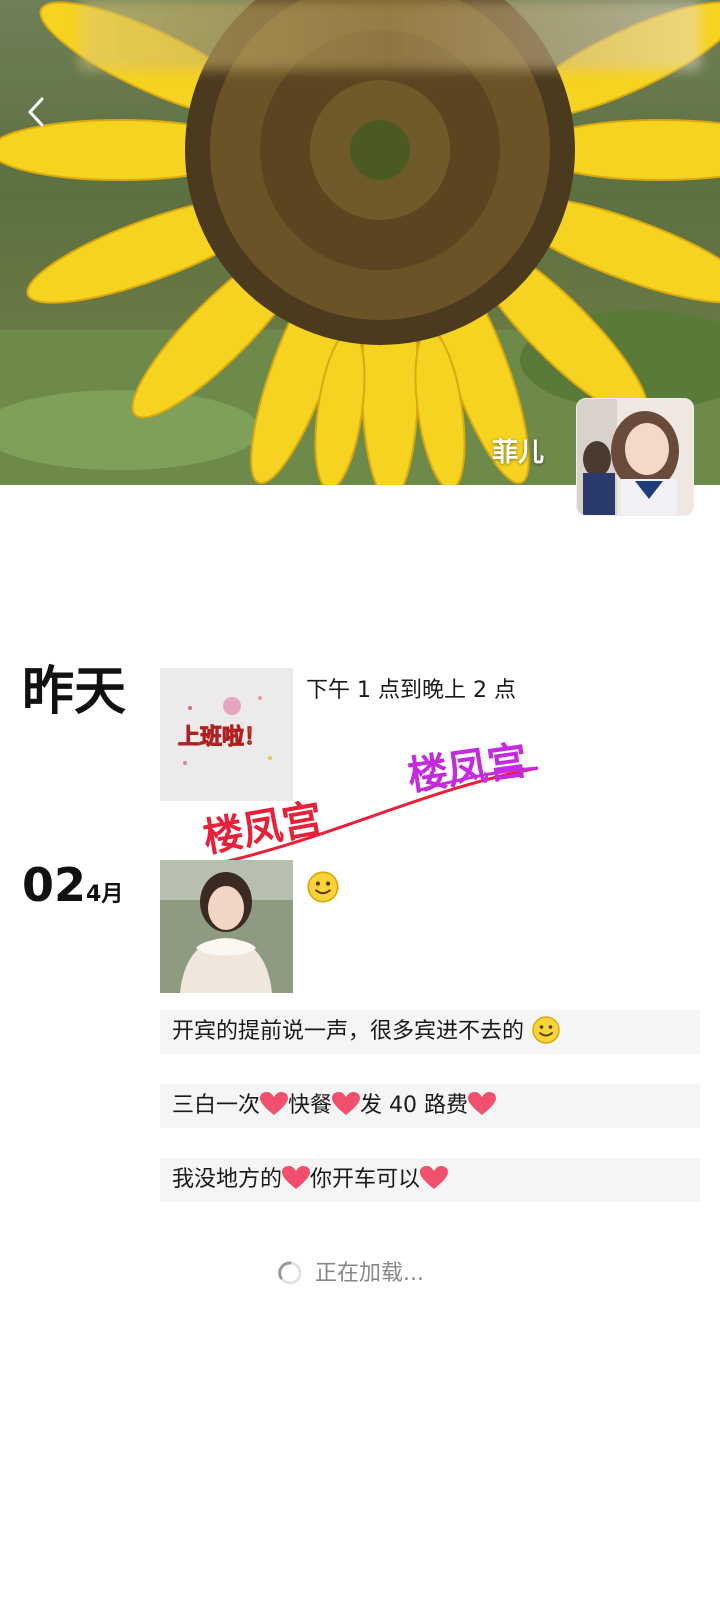  What do you see at coordinates (54, 885) in the screenshot?
I see `post-date-day: 02` at bounding box center [54, 885].